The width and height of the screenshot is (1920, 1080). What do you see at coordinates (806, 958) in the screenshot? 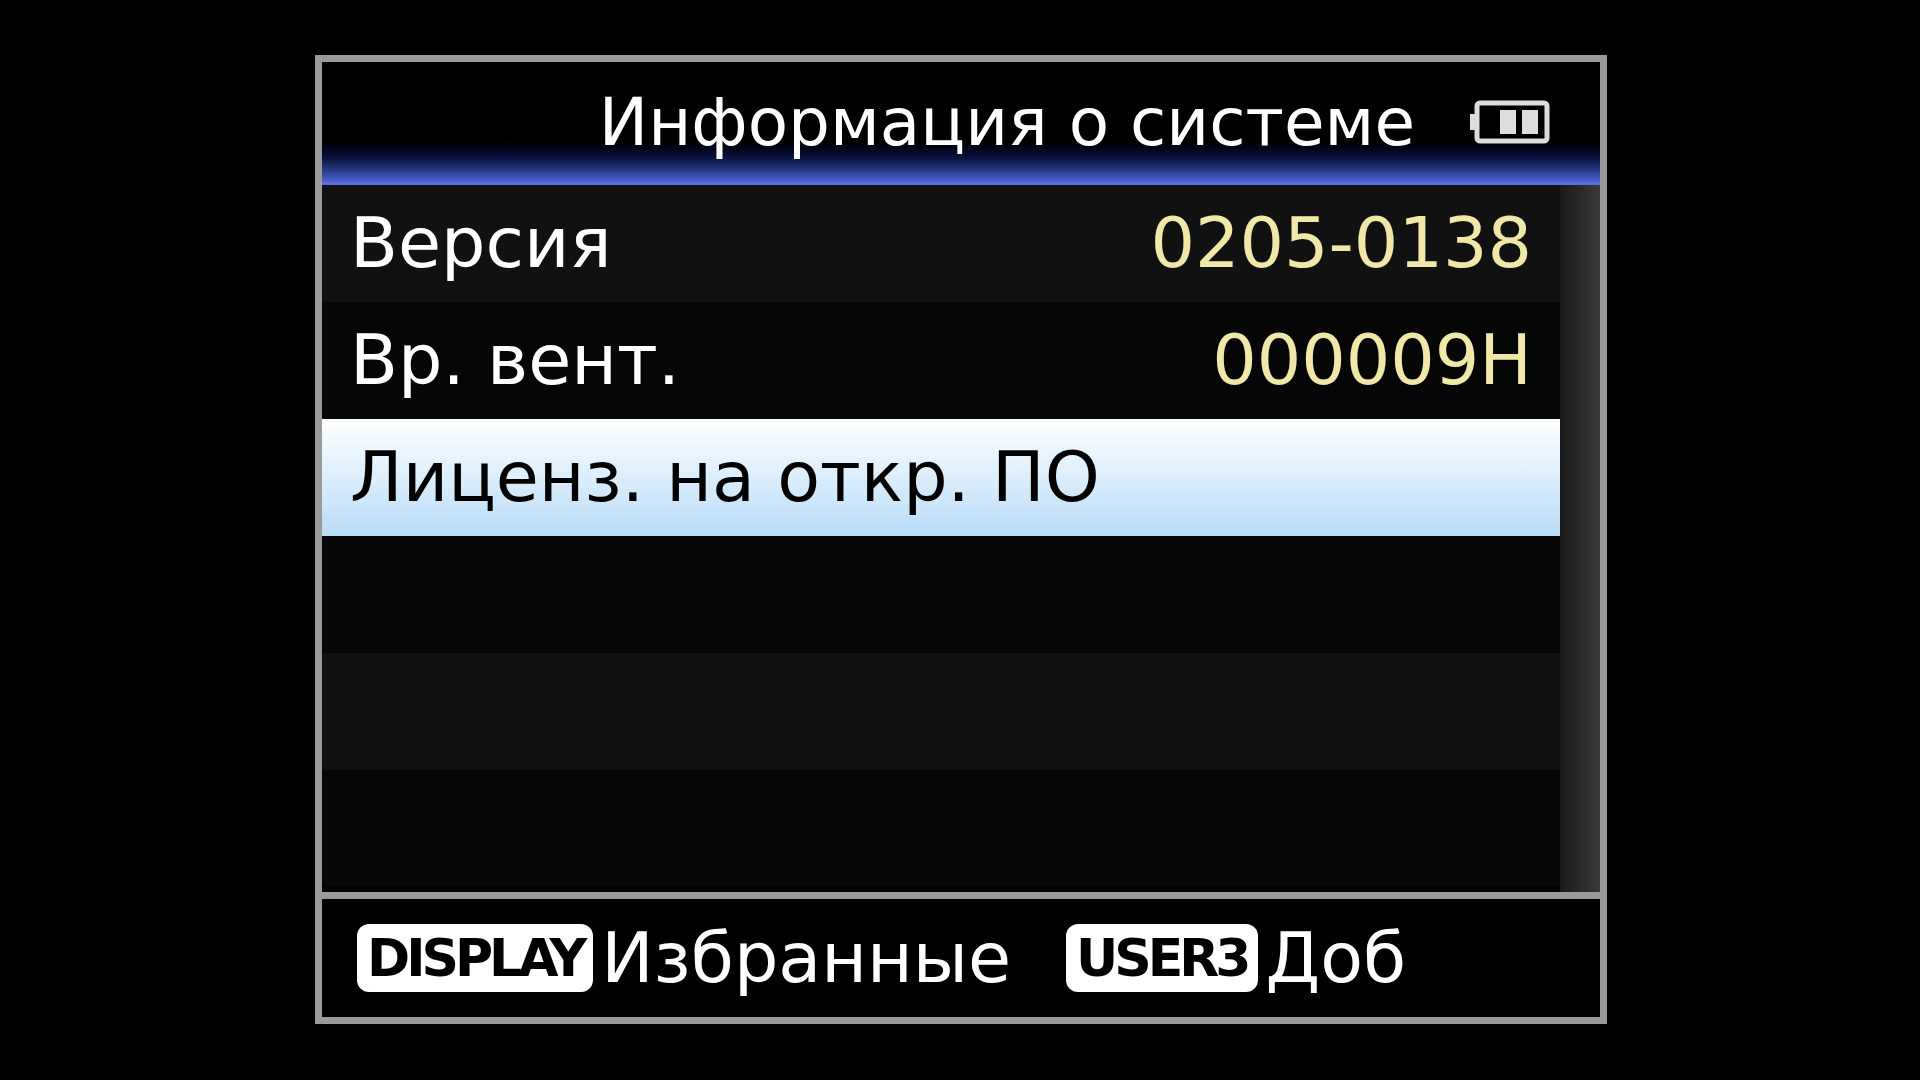
I see `footer-action: Избранные` at bounding box center [806, 958].